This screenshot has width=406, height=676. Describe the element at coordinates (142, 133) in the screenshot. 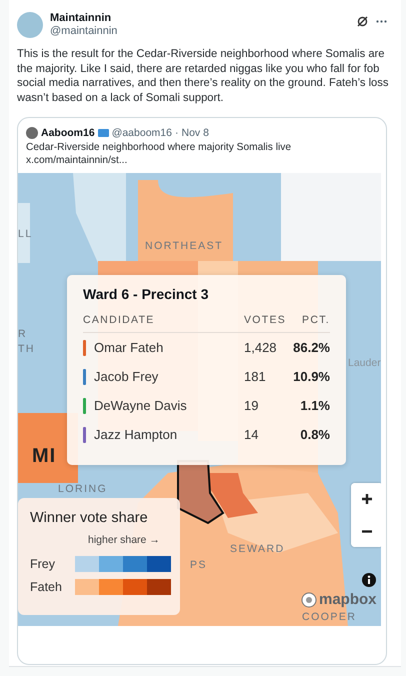

I see `user-handle: @aaboom16` at that location.